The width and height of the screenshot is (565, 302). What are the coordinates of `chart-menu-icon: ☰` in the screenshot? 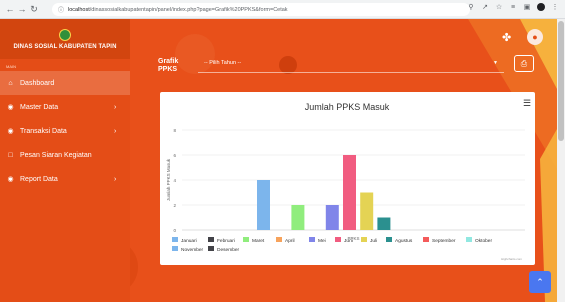 It's located at (527, 103).